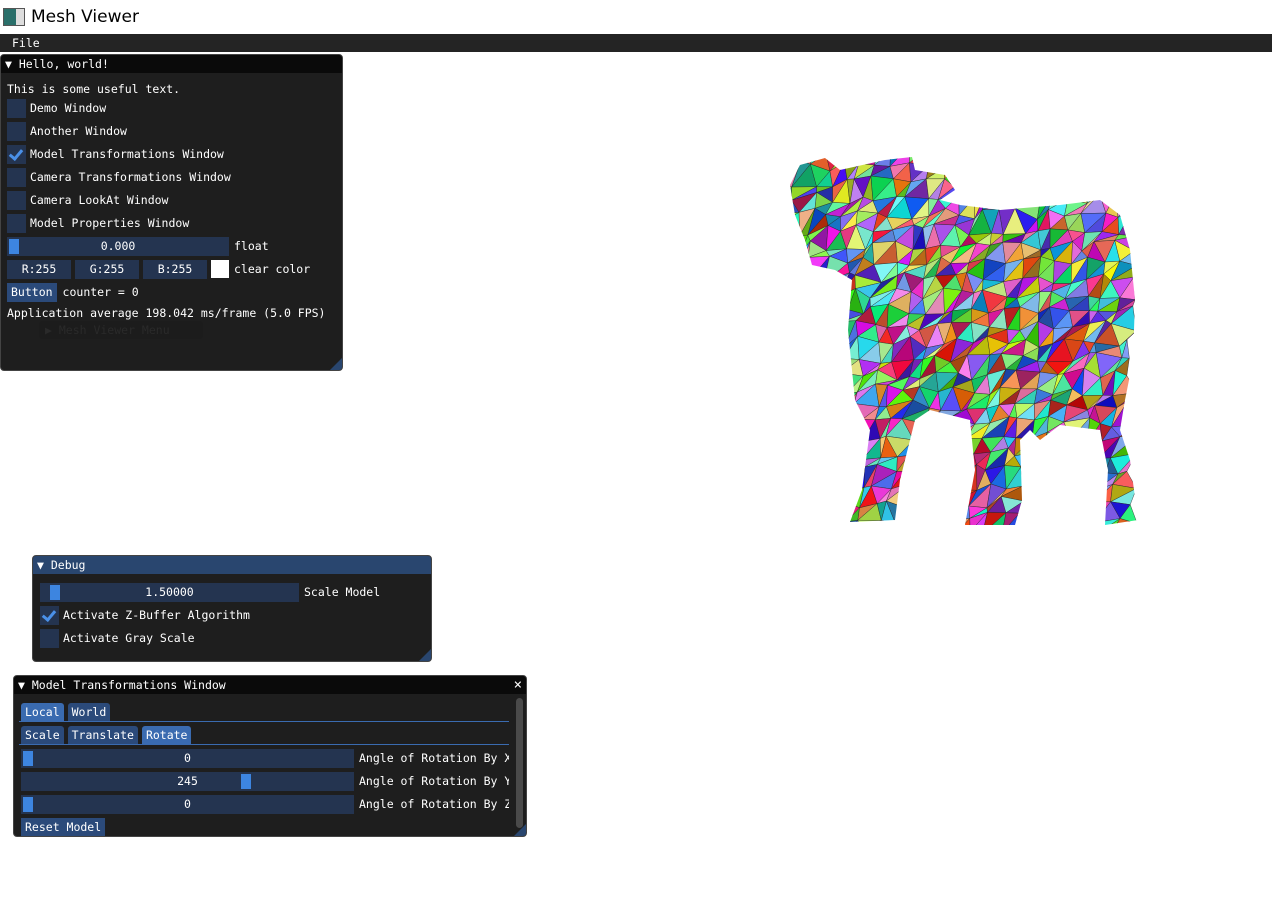  Describe the element at coordinates (964, 341) in the screenshot. I see `cow-mesh` at that location.